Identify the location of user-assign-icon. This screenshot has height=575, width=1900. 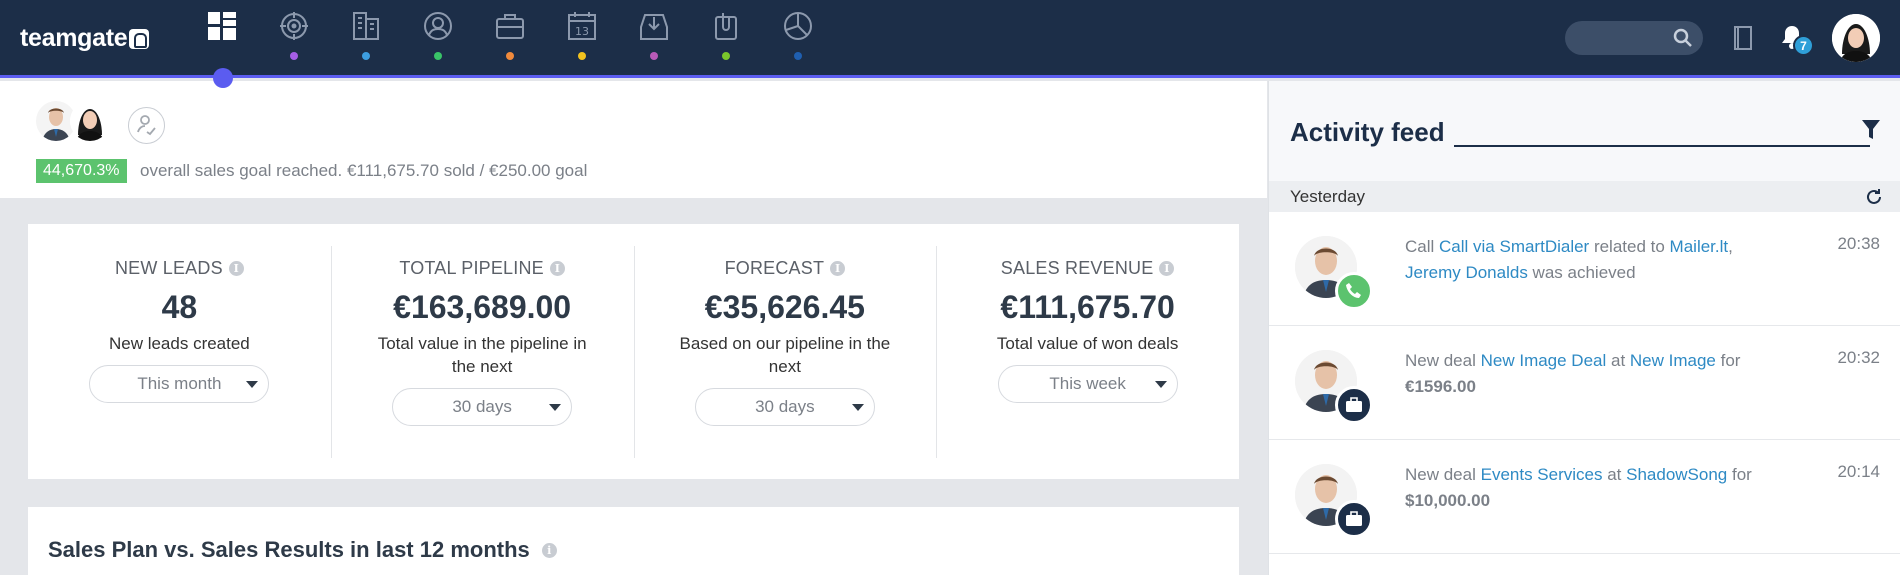
(146, 125).